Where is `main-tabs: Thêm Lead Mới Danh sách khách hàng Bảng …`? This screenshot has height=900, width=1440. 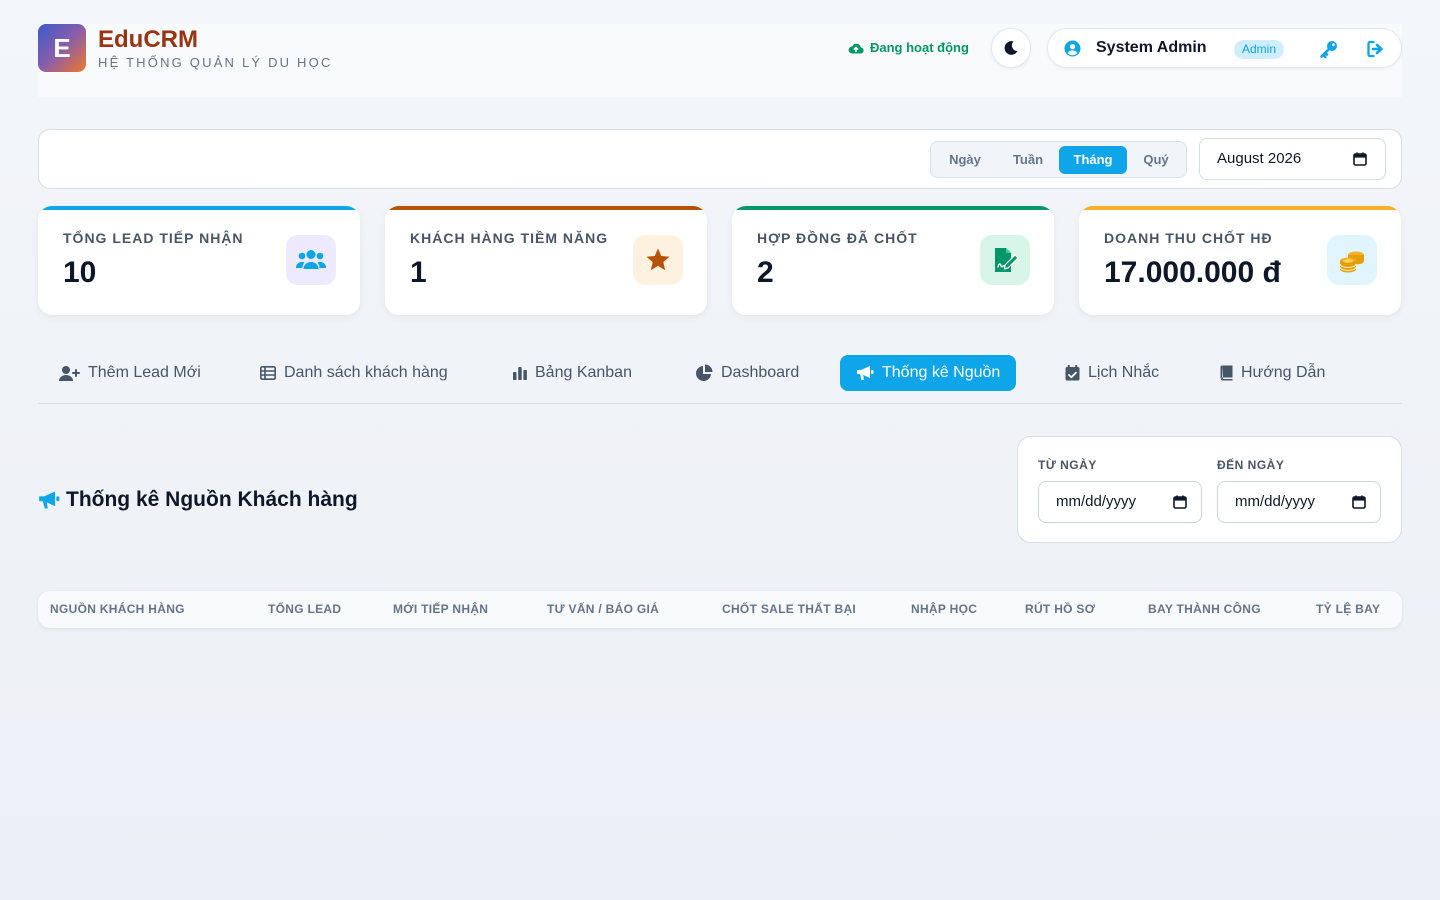 main-tabs: Thêm Lead Mới Danh sách khách hàng Bảng … is located at coordinates (720, 378).